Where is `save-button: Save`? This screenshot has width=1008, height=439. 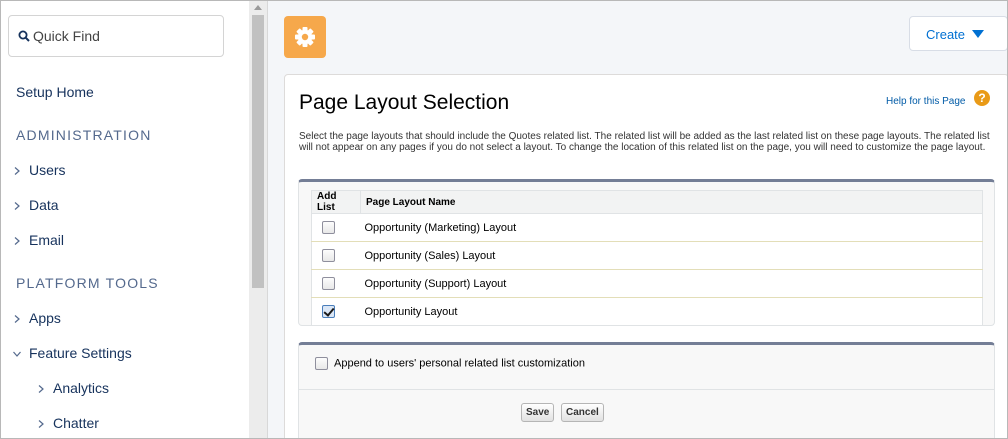 save-button: Save is located at coordinates (538, 412).